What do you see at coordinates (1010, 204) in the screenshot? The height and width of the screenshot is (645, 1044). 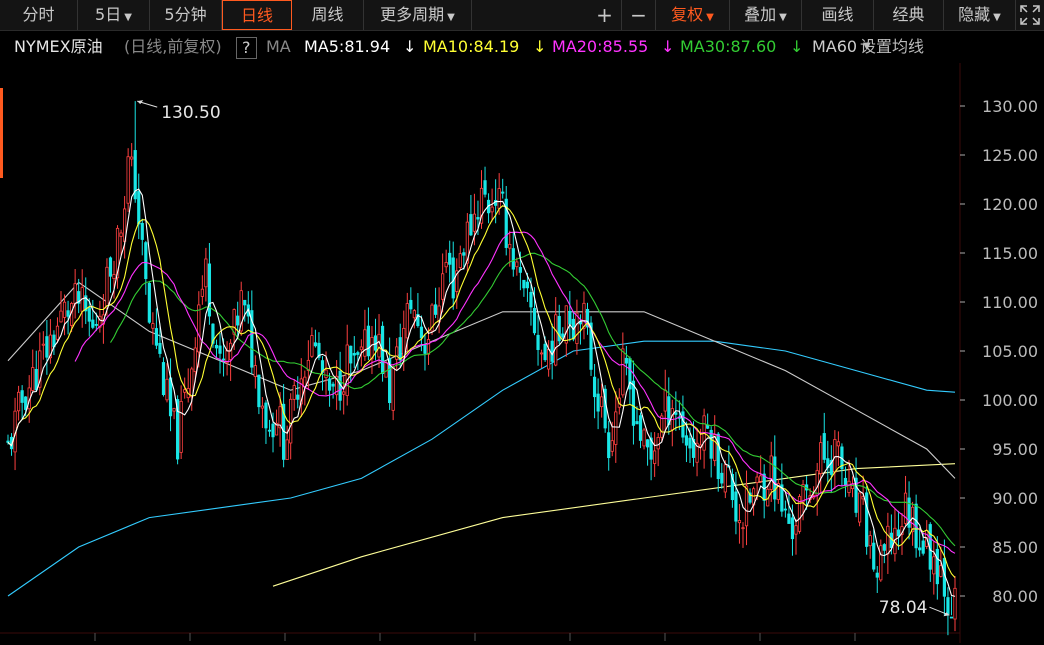 I see `y-tick-label: 120.00` at bounding box center [1010, 204].